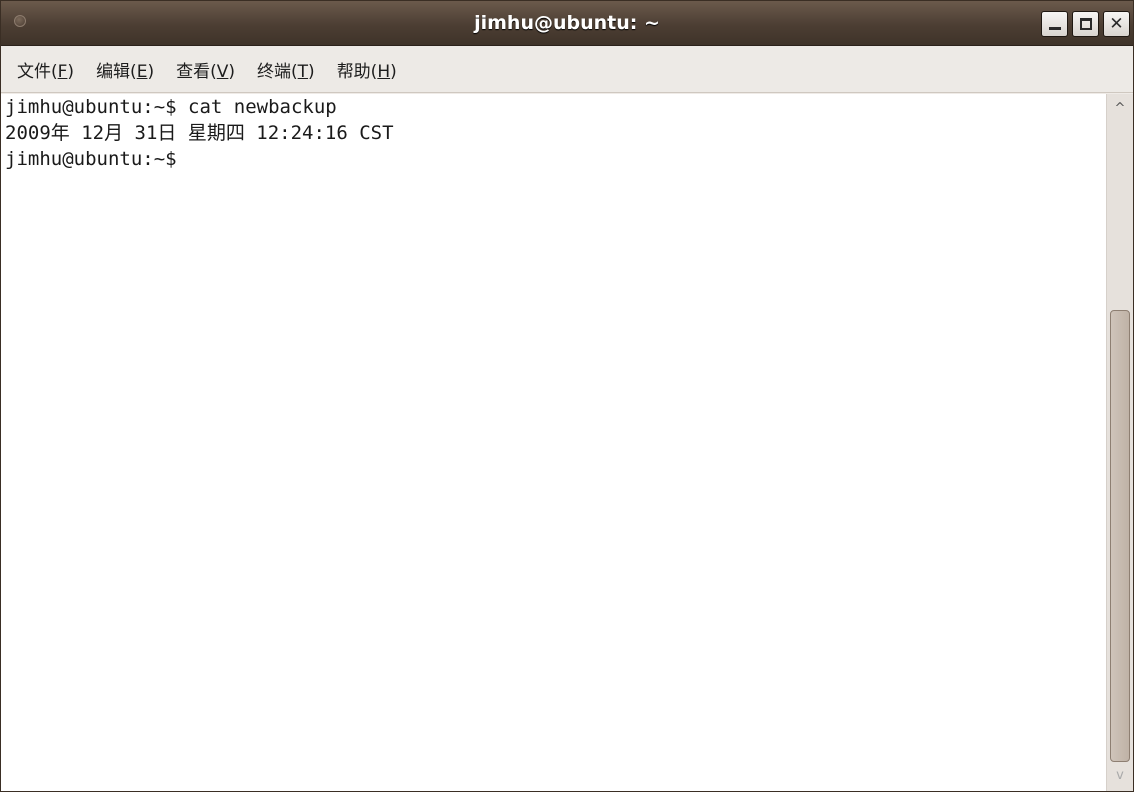 The image size is (1134, 792). I want to click on window-title: jimhu@ubuntu: ~, so click(567, 23).